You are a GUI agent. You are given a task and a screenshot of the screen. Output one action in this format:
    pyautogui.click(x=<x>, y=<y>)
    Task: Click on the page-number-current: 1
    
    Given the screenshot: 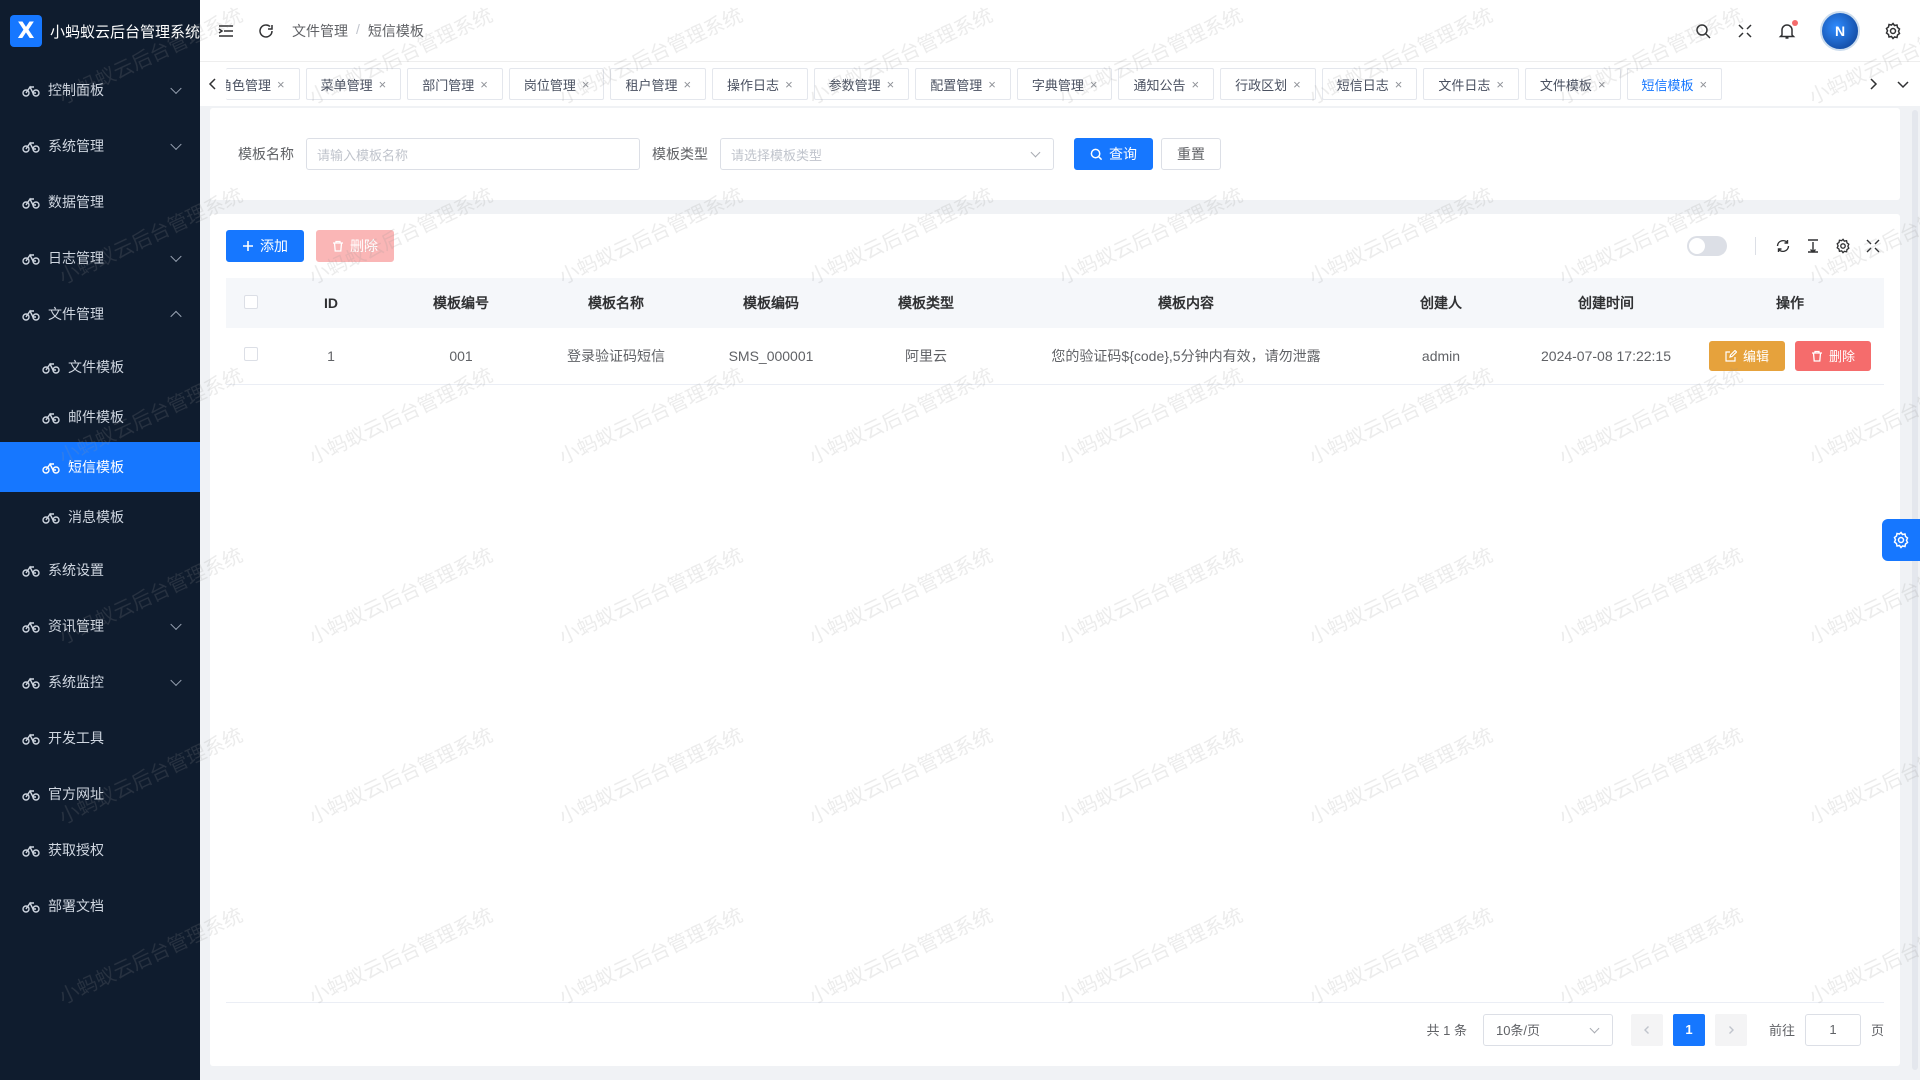 What is the action you would take?
    pyautogui.click(x=1688, y=1029)
    